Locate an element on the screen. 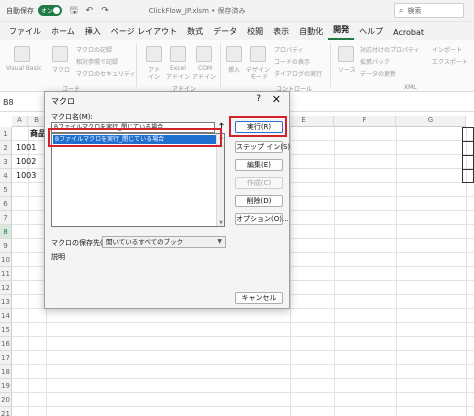  row-header: 11 is located at coordinates (6, 274).